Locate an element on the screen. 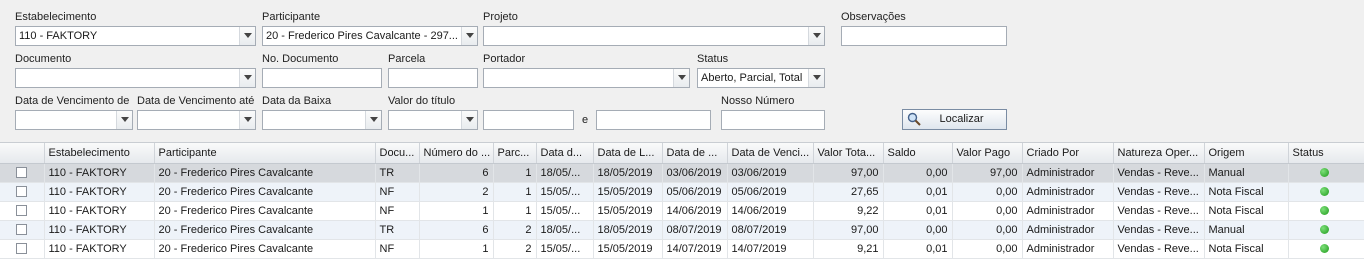  select-column-header is located at coordinates (22, 153).